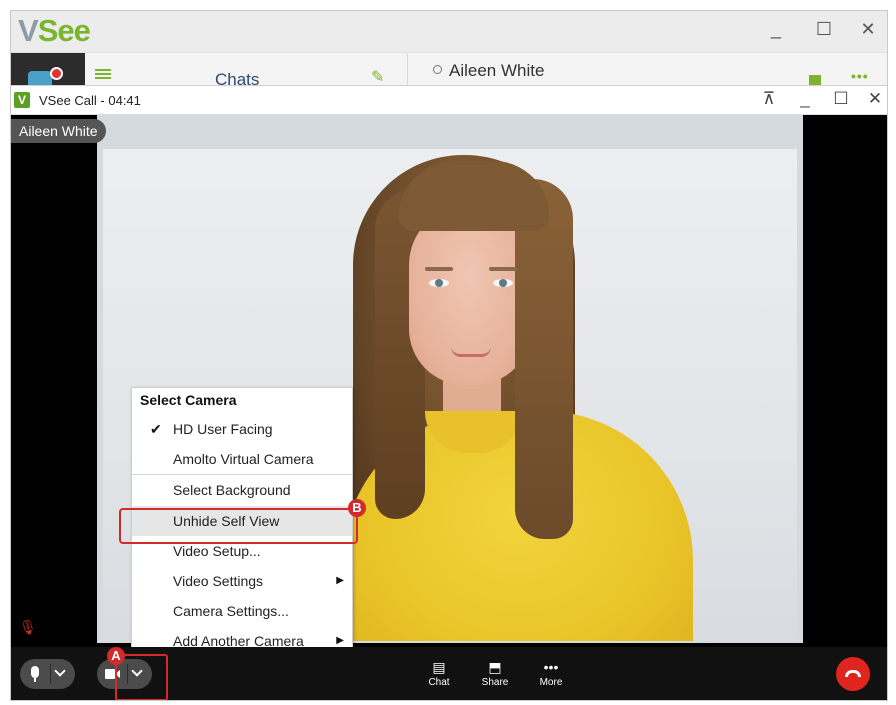  Describe the element at coordinates (815, 80) in the screenshot. I see `video-call-icon` at that location.